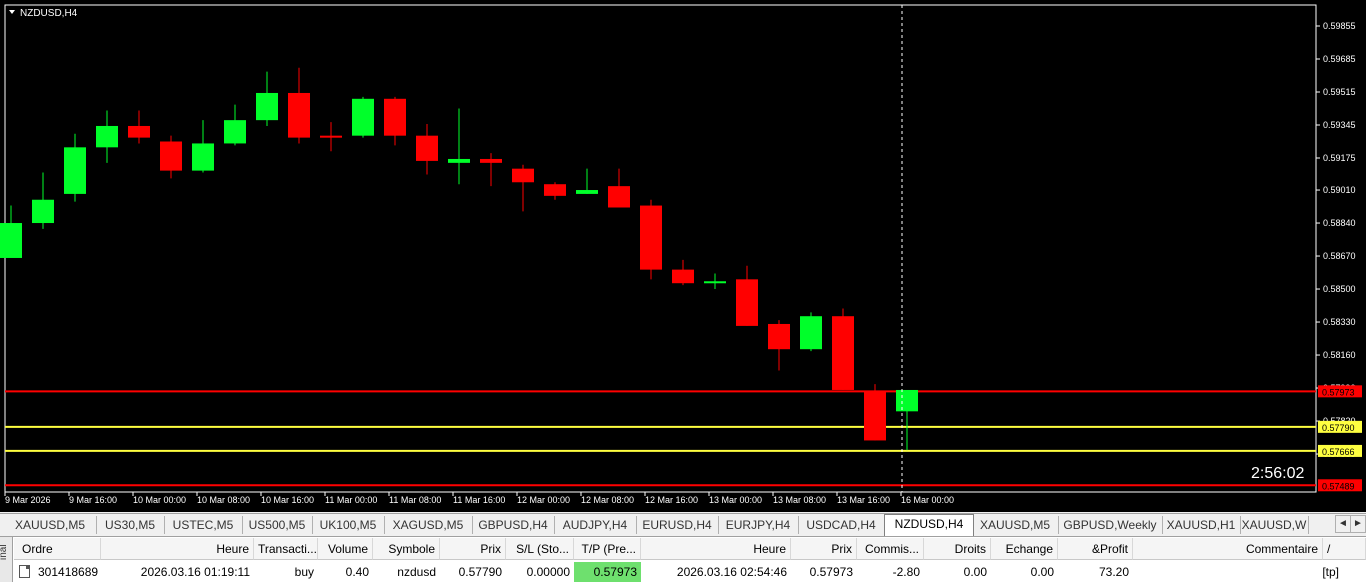 The image size is (1366, 582). Describe the element at coordinates (1339, 355) in the screenshot. I see `price-tick-label: 0.58160` at that location.